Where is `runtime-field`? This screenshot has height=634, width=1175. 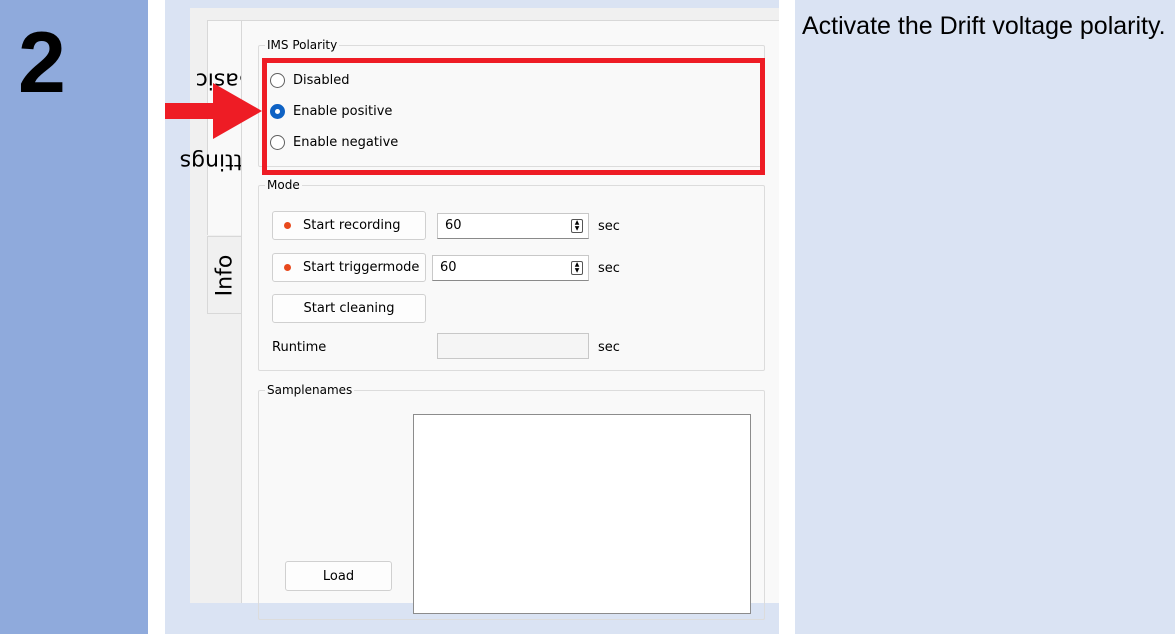
runtime-field is located at coordinates (513, 346).